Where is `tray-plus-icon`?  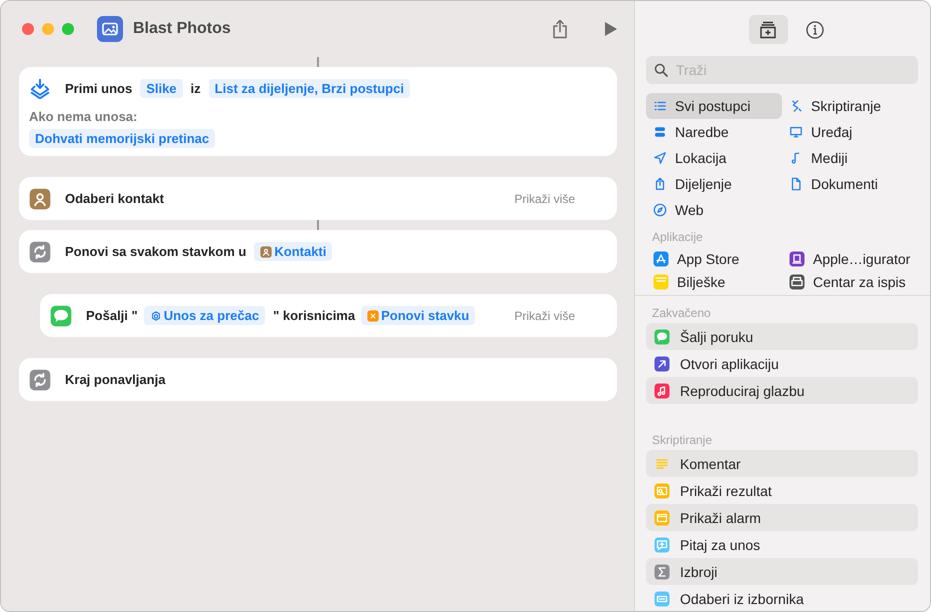 tray-plus-icon is located at coordinates (768, 30).